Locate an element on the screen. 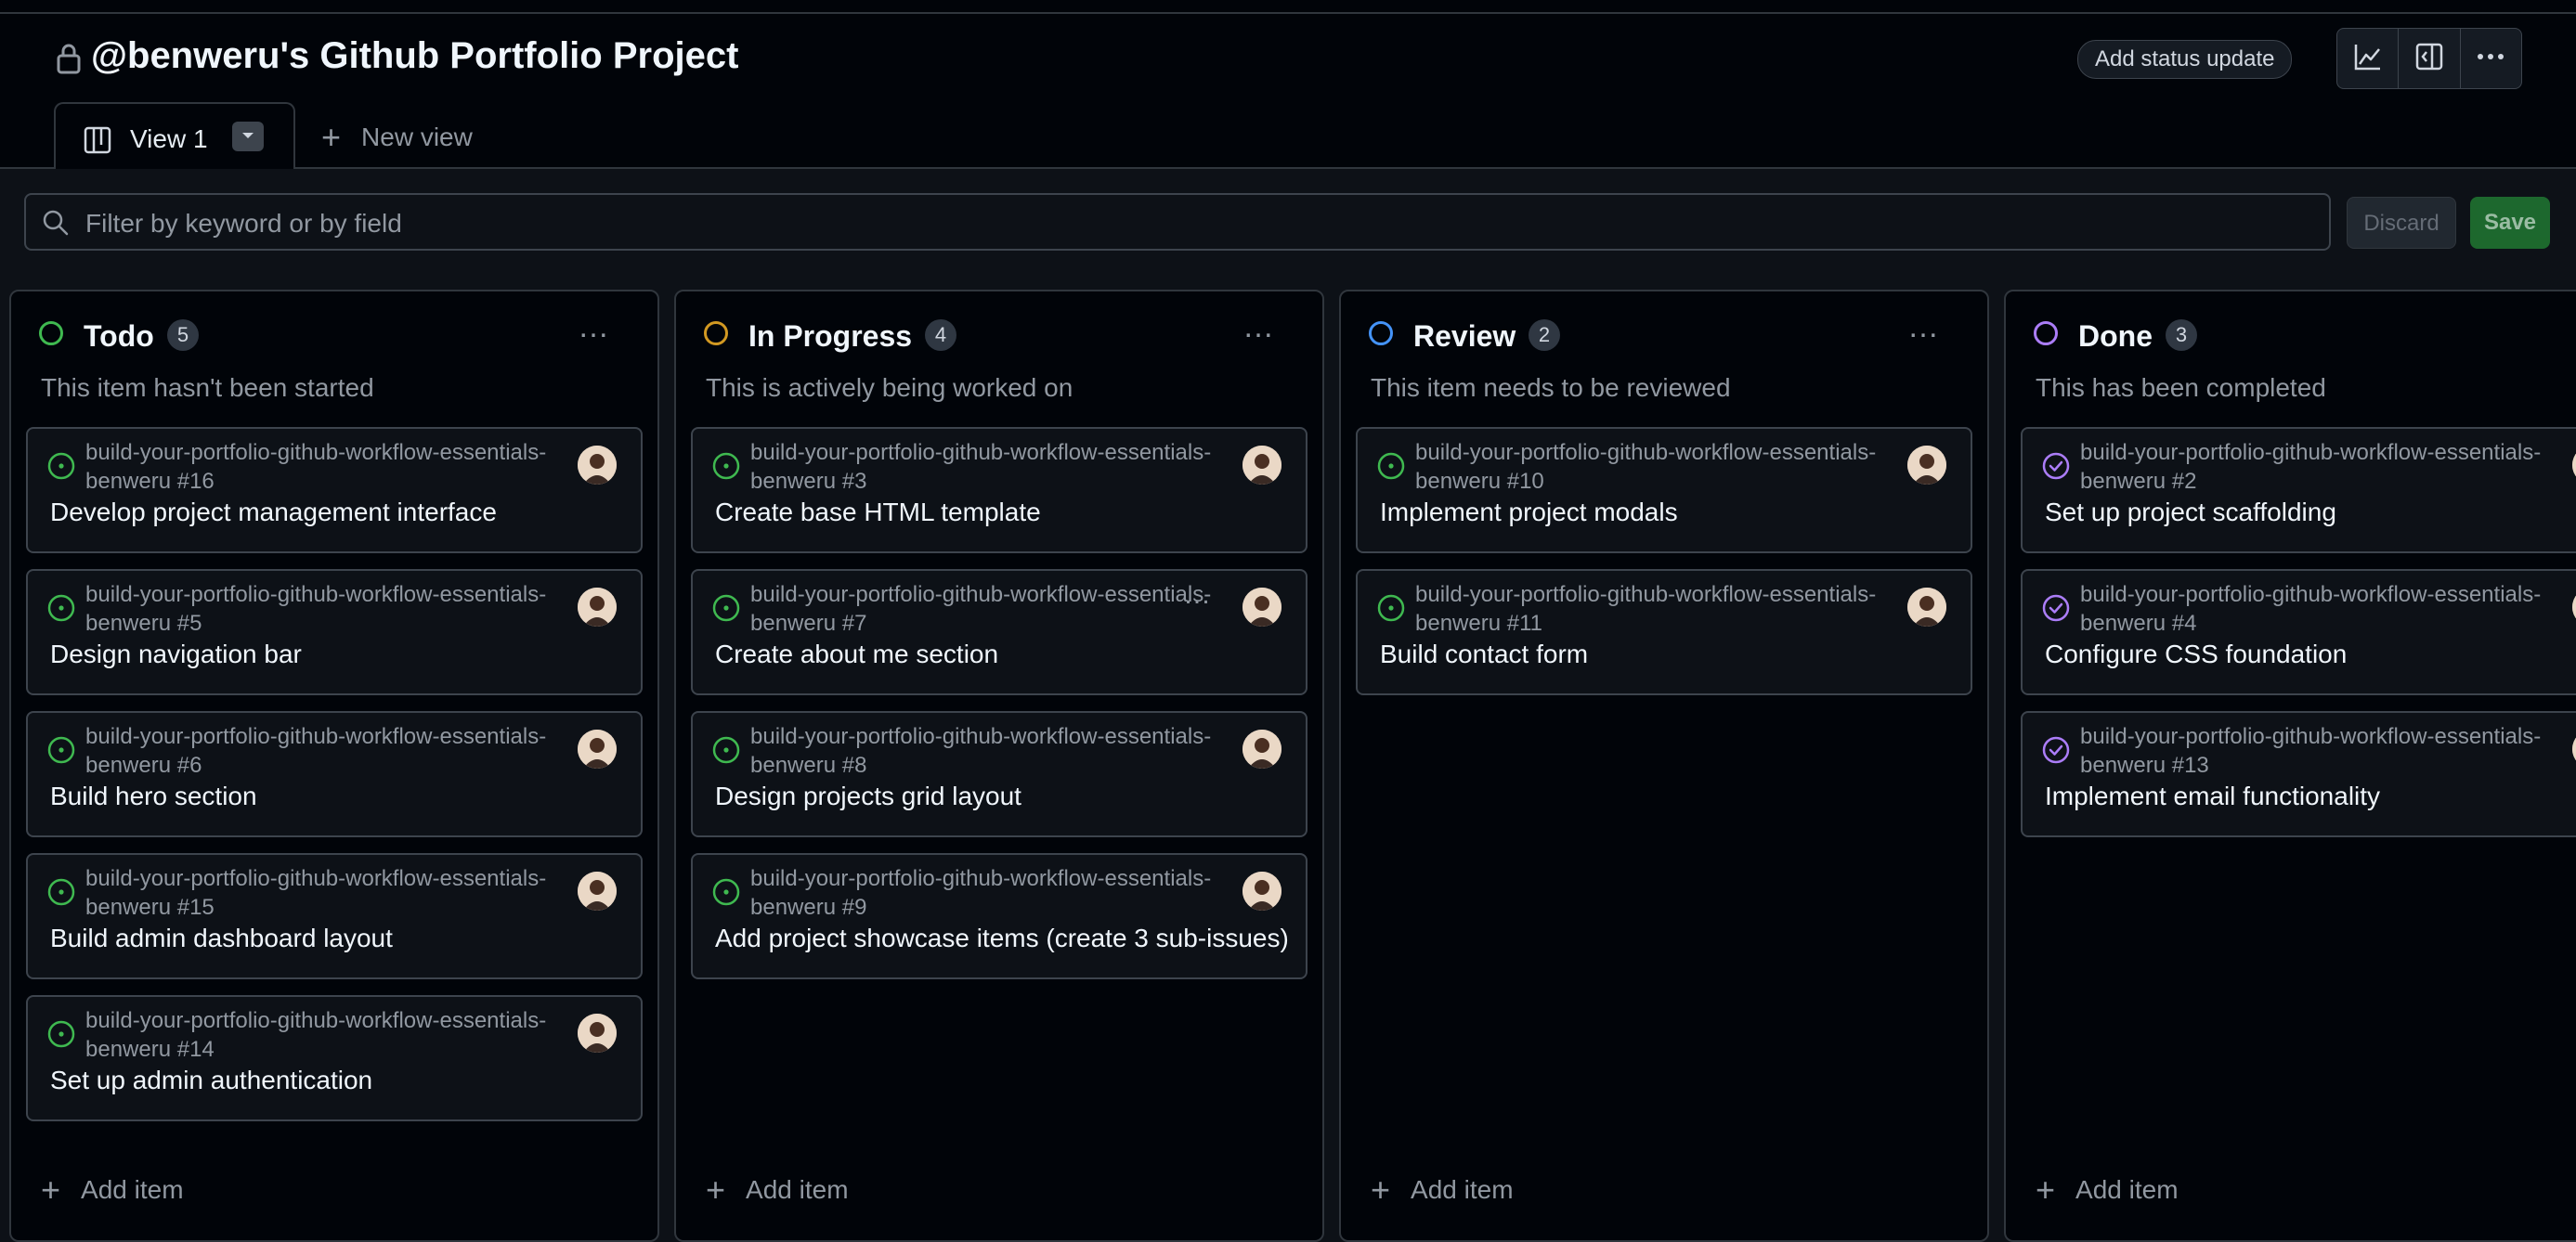 Image resolution: width=2576 pixels, height=1242 pixels. issue-title: Configure CSS foundation is located at coordinates (2196, 654).